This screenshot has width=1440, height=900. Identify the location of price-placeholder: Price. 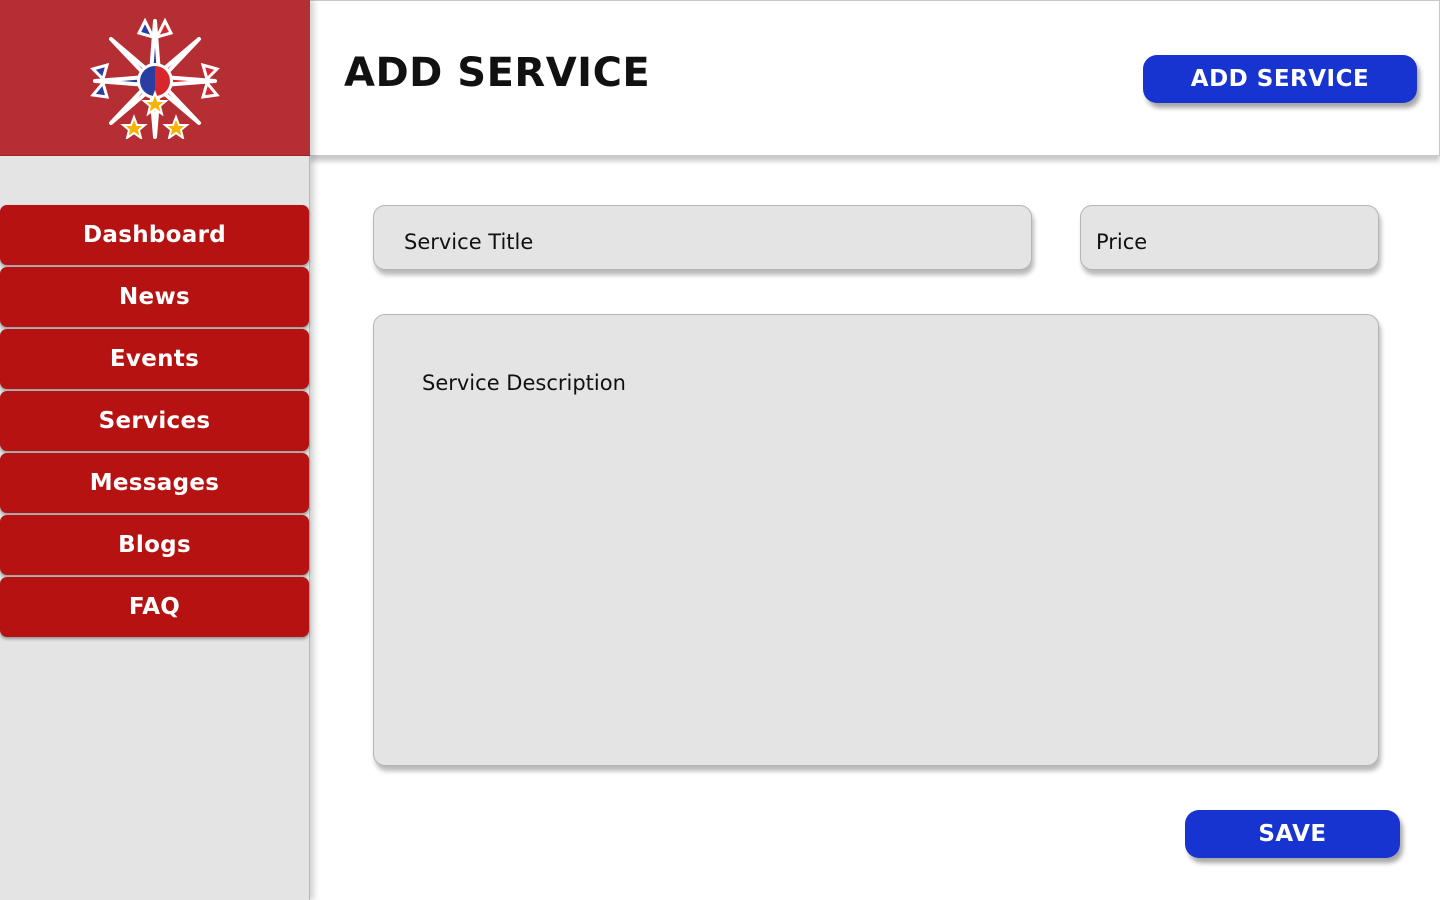
(1122, 242).